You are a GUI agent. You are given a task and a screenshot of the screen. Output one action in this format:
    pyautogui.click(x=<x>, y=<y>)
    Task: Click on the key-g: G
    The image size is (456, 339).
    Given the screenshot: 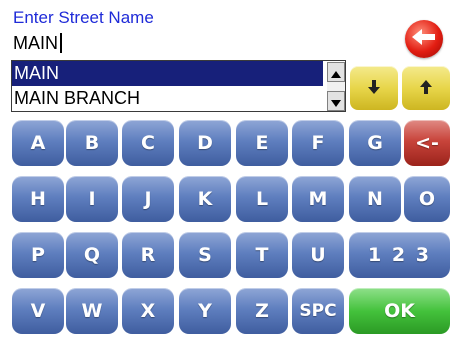 What is the action you would take?
    pyautogui.click(x=375, y=143)
    